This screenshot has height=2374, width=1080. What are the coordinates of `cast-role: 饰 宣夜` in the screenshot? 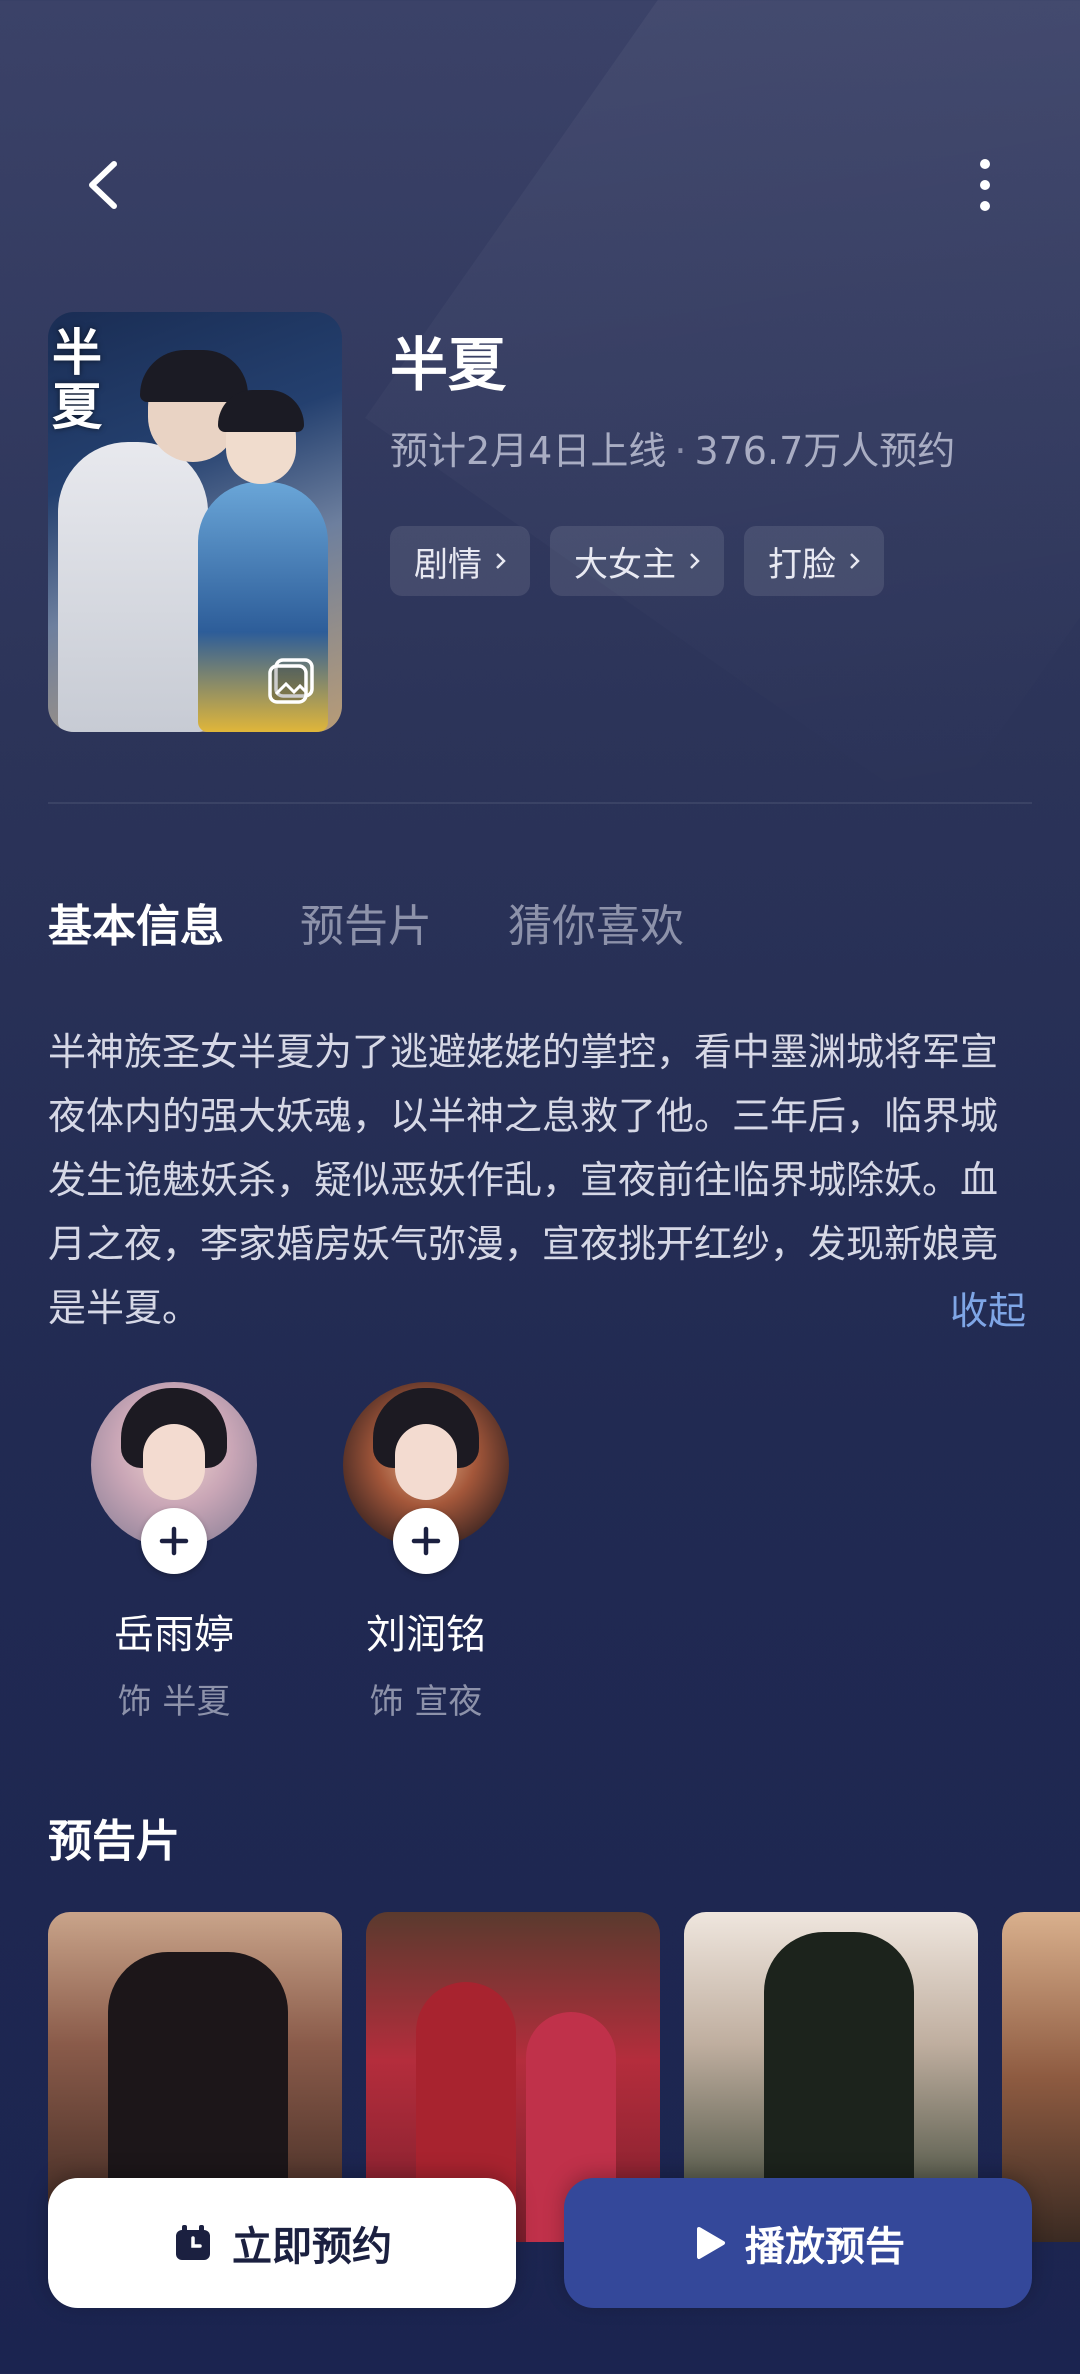 It's located at (426, 1702).